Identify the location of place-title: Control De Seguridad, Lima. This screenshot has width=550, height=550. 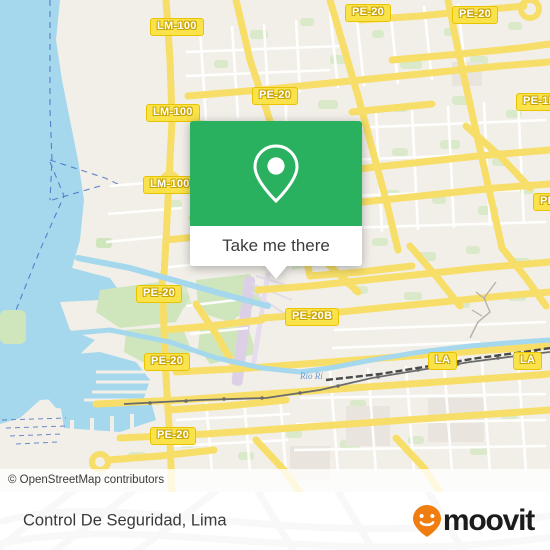
(125, 520).